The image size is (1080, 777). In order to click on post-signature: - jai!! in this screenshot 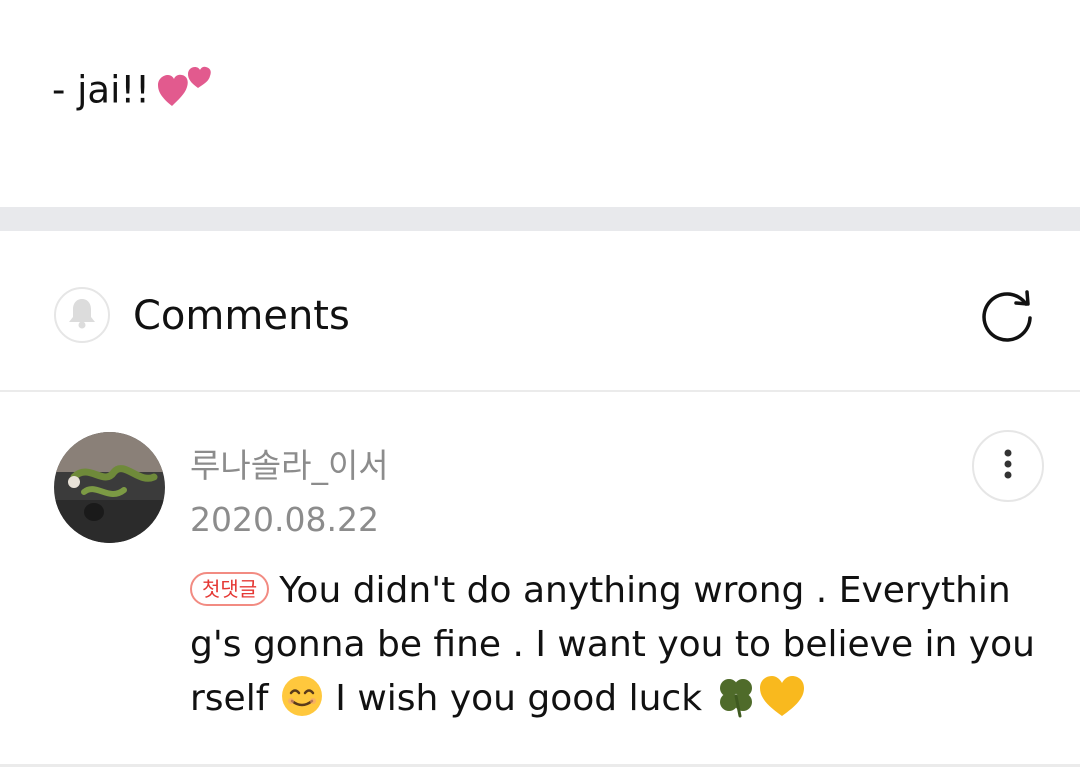, I will do `click(133, 92)`.